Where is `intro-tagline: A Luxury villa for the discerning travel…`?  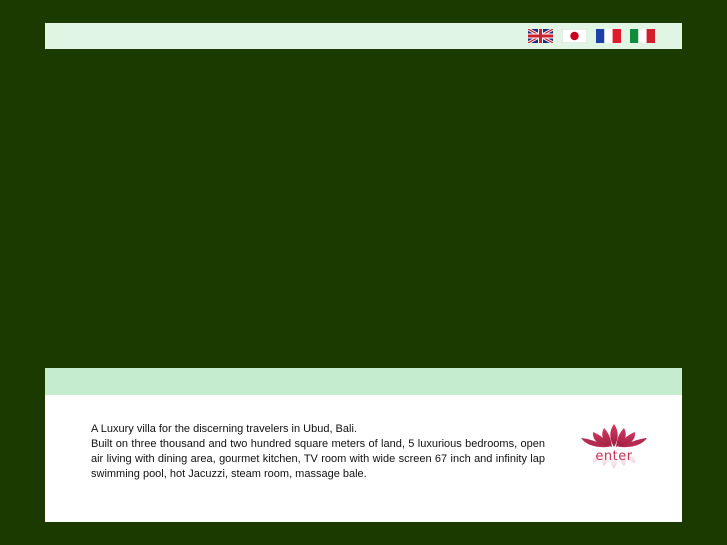 intro-tagline: A Luxury villa for the discerning travel… is located at coordinates (224, 429).